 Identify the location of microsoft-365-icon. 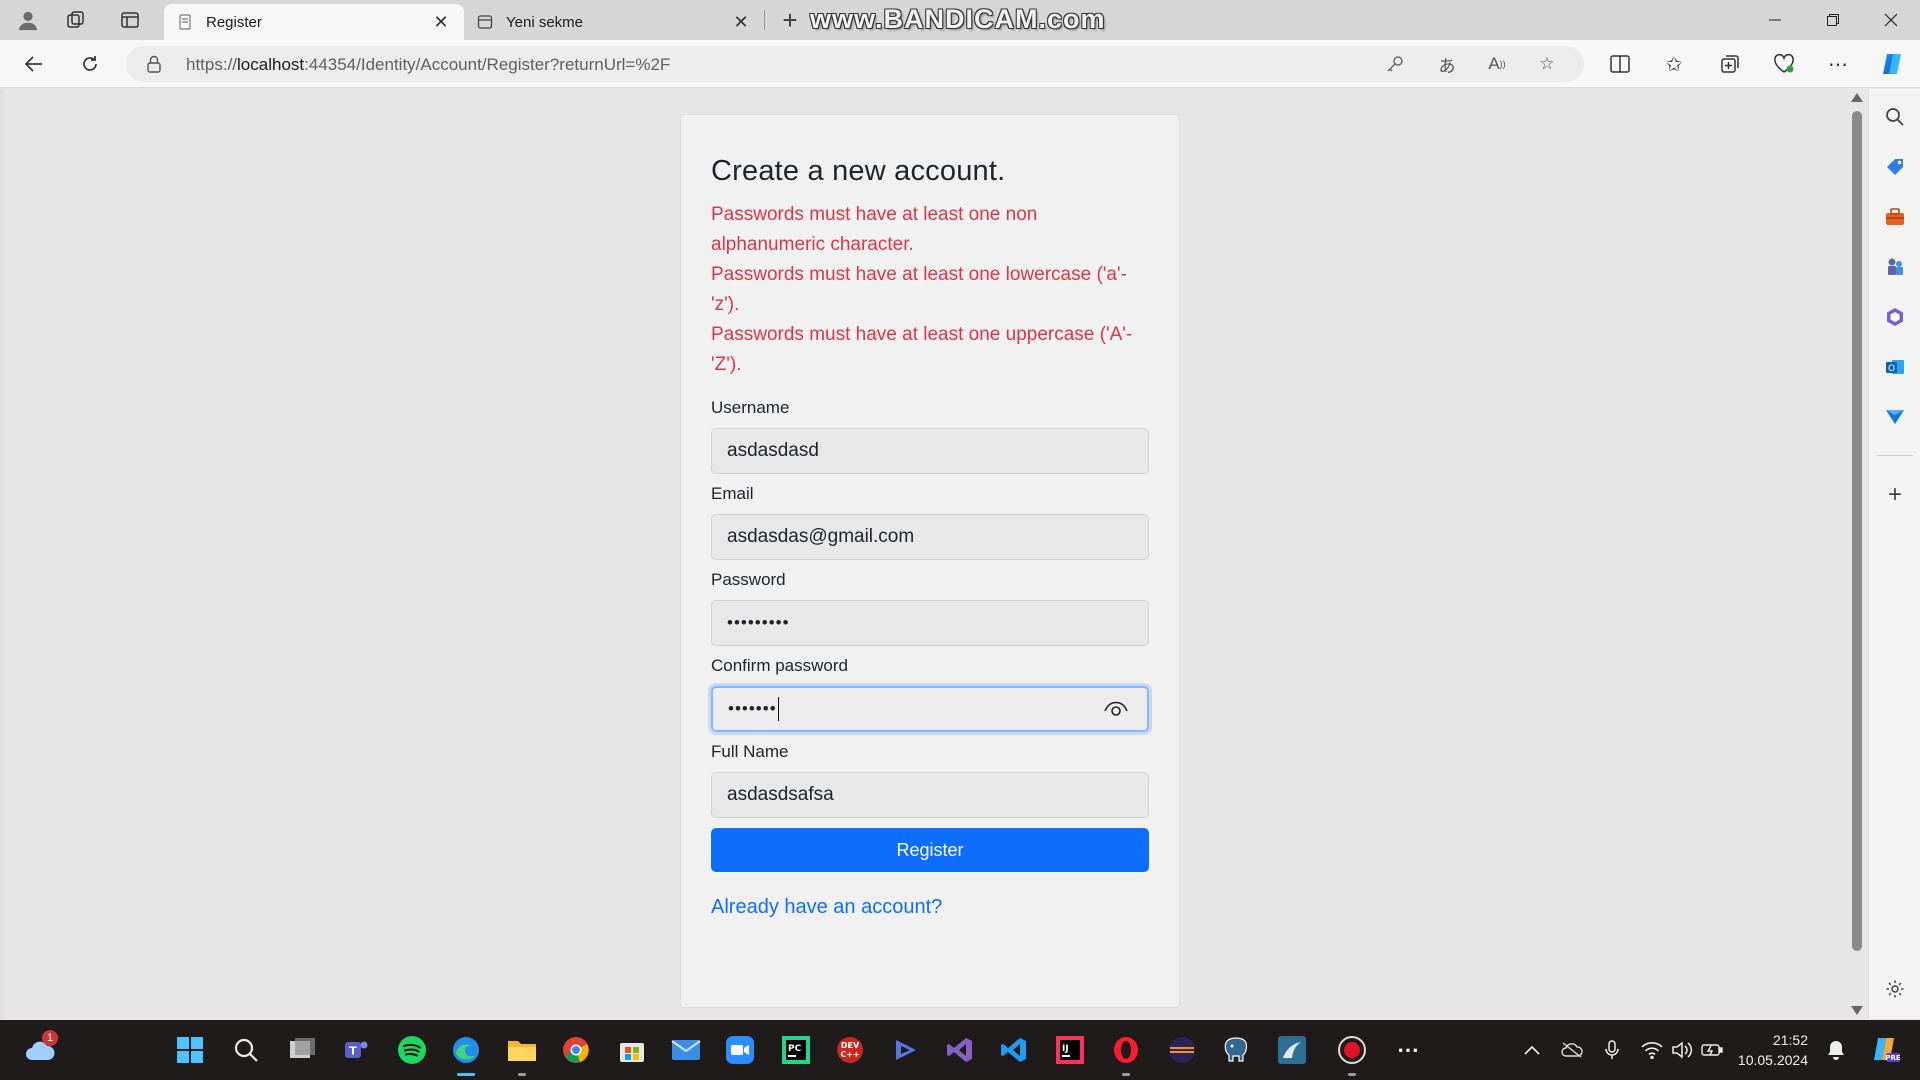
(1895, 317).